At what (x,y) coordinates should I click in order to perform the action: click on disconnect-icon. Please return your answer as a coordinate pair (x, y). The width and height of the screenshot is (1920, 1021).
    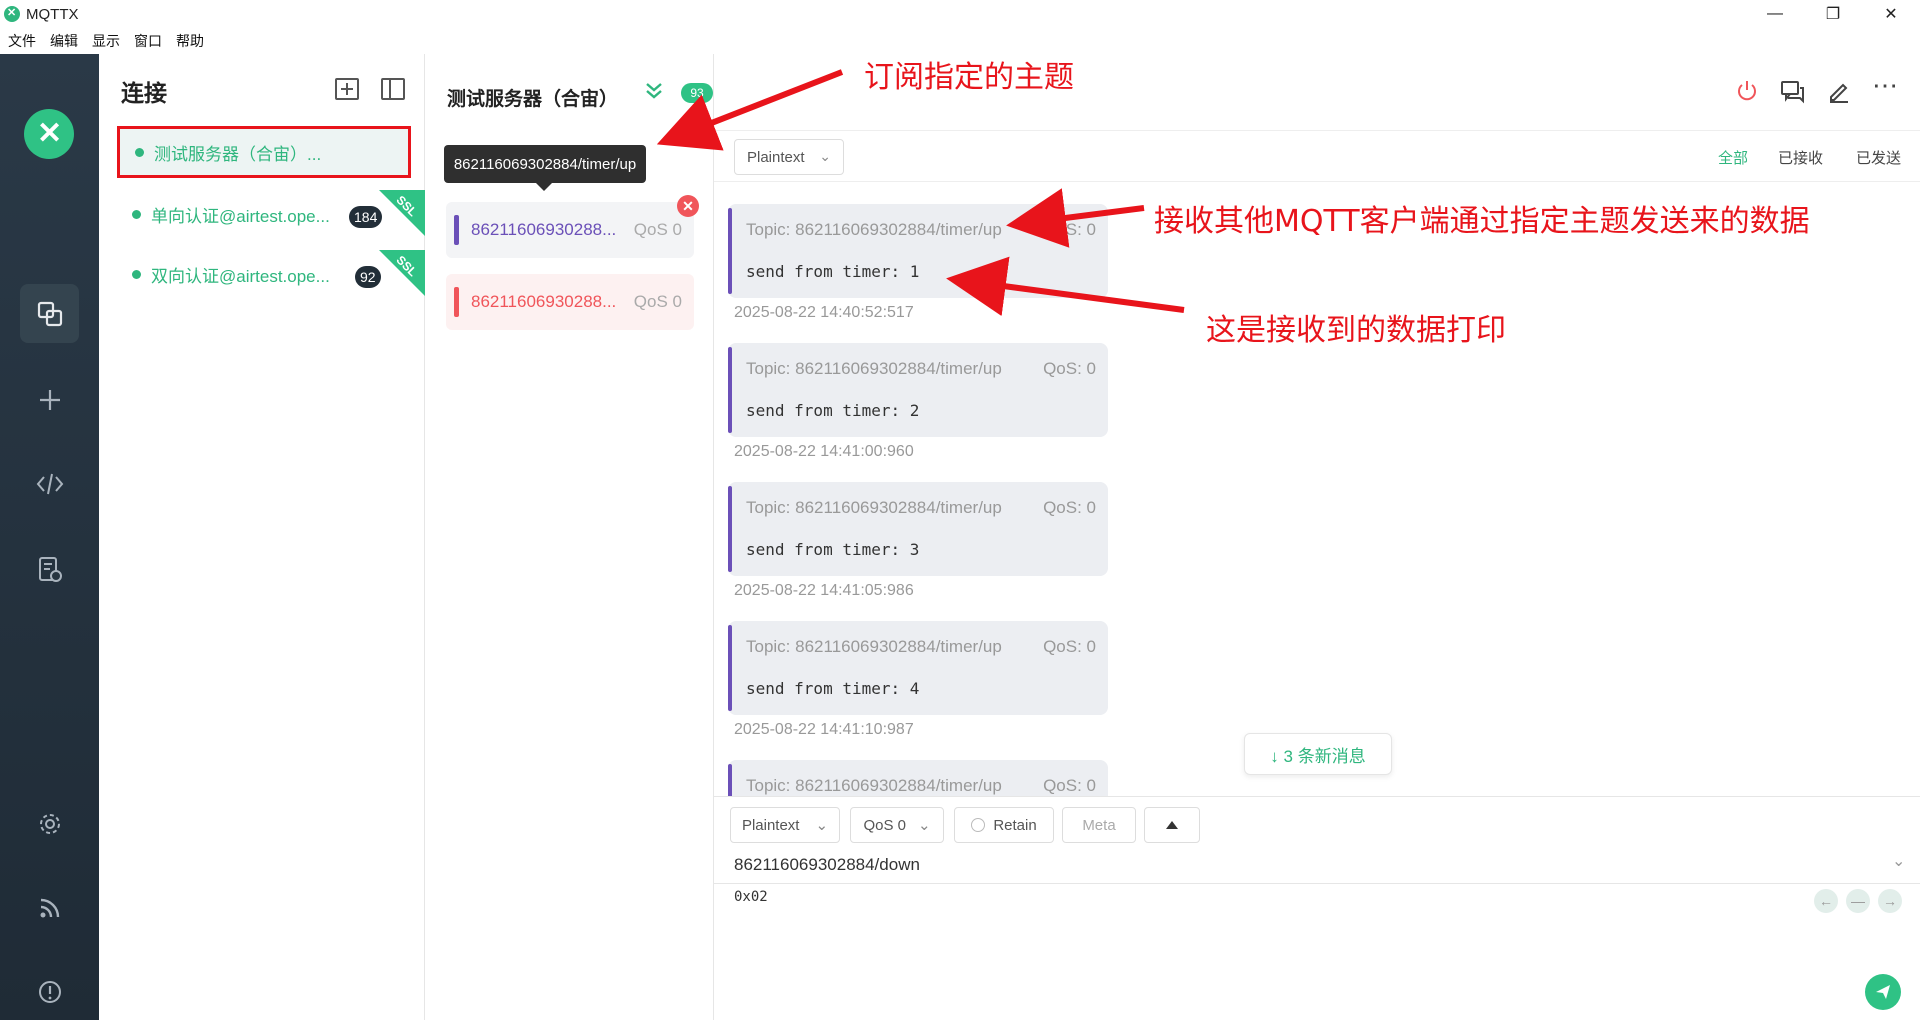
    Looking at the image, I should click on (1747, 94).